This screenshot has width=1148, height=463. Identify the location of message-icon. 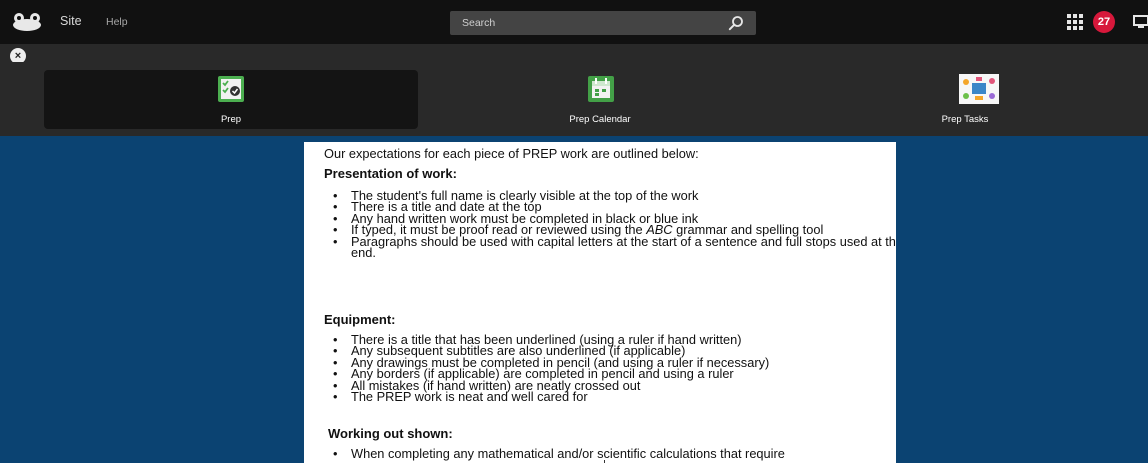
(1140, 22).